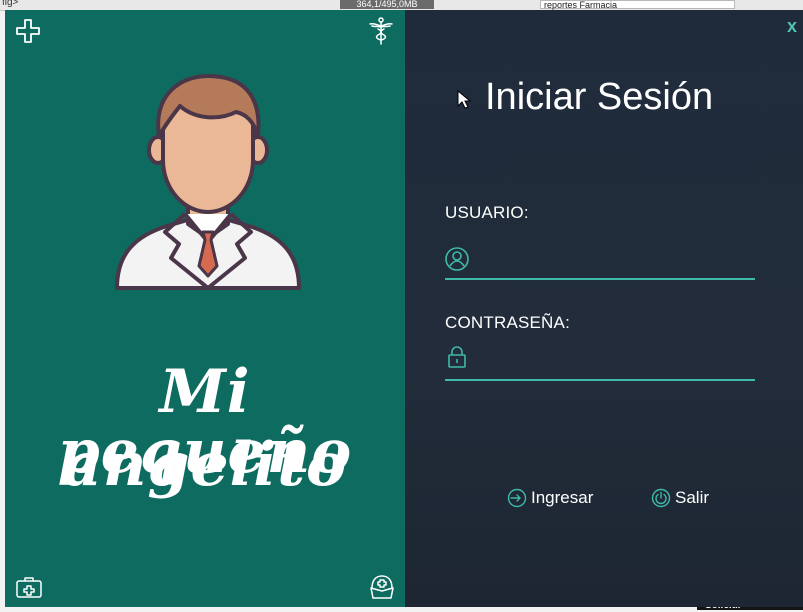 This screenshot has height=612, width=803. Describe the element at coordinates (517, 498) in the screenshot. I see `sign-in-icon` at that location.